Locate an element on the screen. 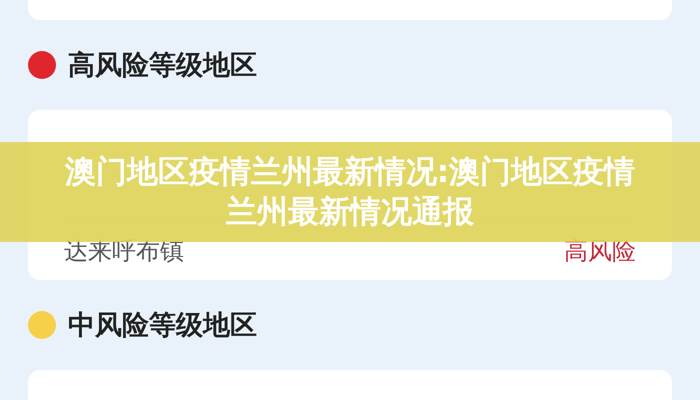 Image resolution: width=700 pixels, height=400 pixels. section-title: 高风险等级地区 is located at coordinates (162, 66).